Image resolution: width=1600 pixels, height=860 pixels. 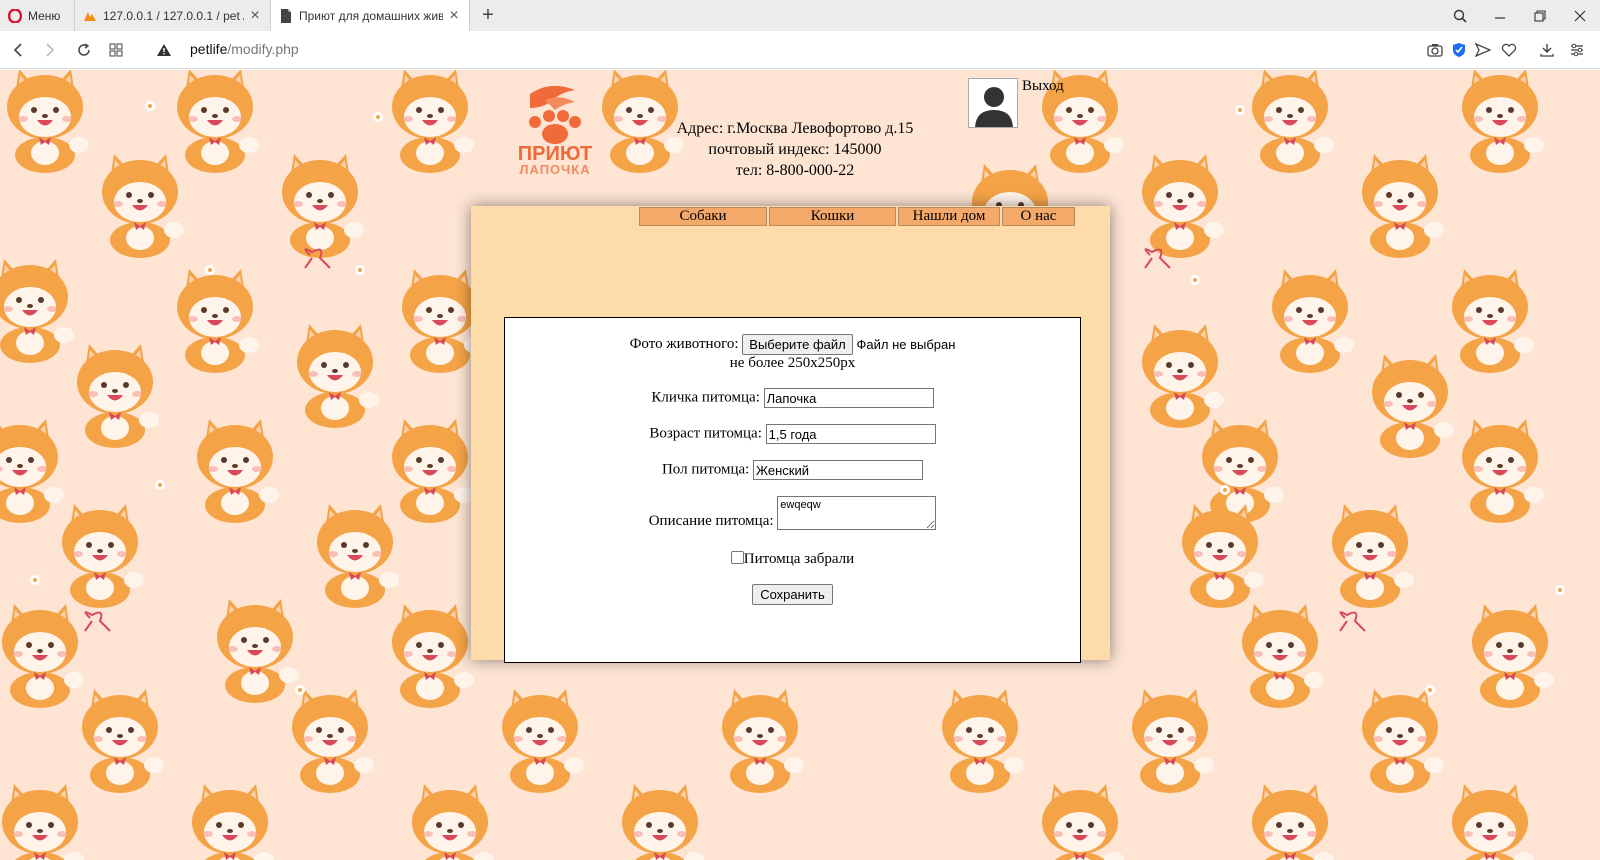 I want to click on name-label: Кличка питомца:, so click(x=705, y=397).